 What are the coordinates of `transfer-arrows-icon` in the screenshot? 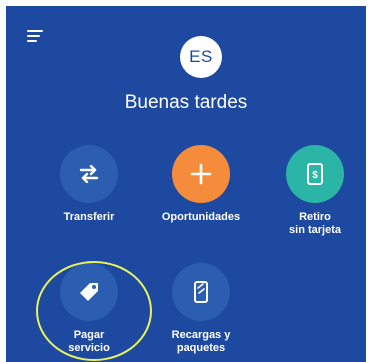 It's located at (89, 174).